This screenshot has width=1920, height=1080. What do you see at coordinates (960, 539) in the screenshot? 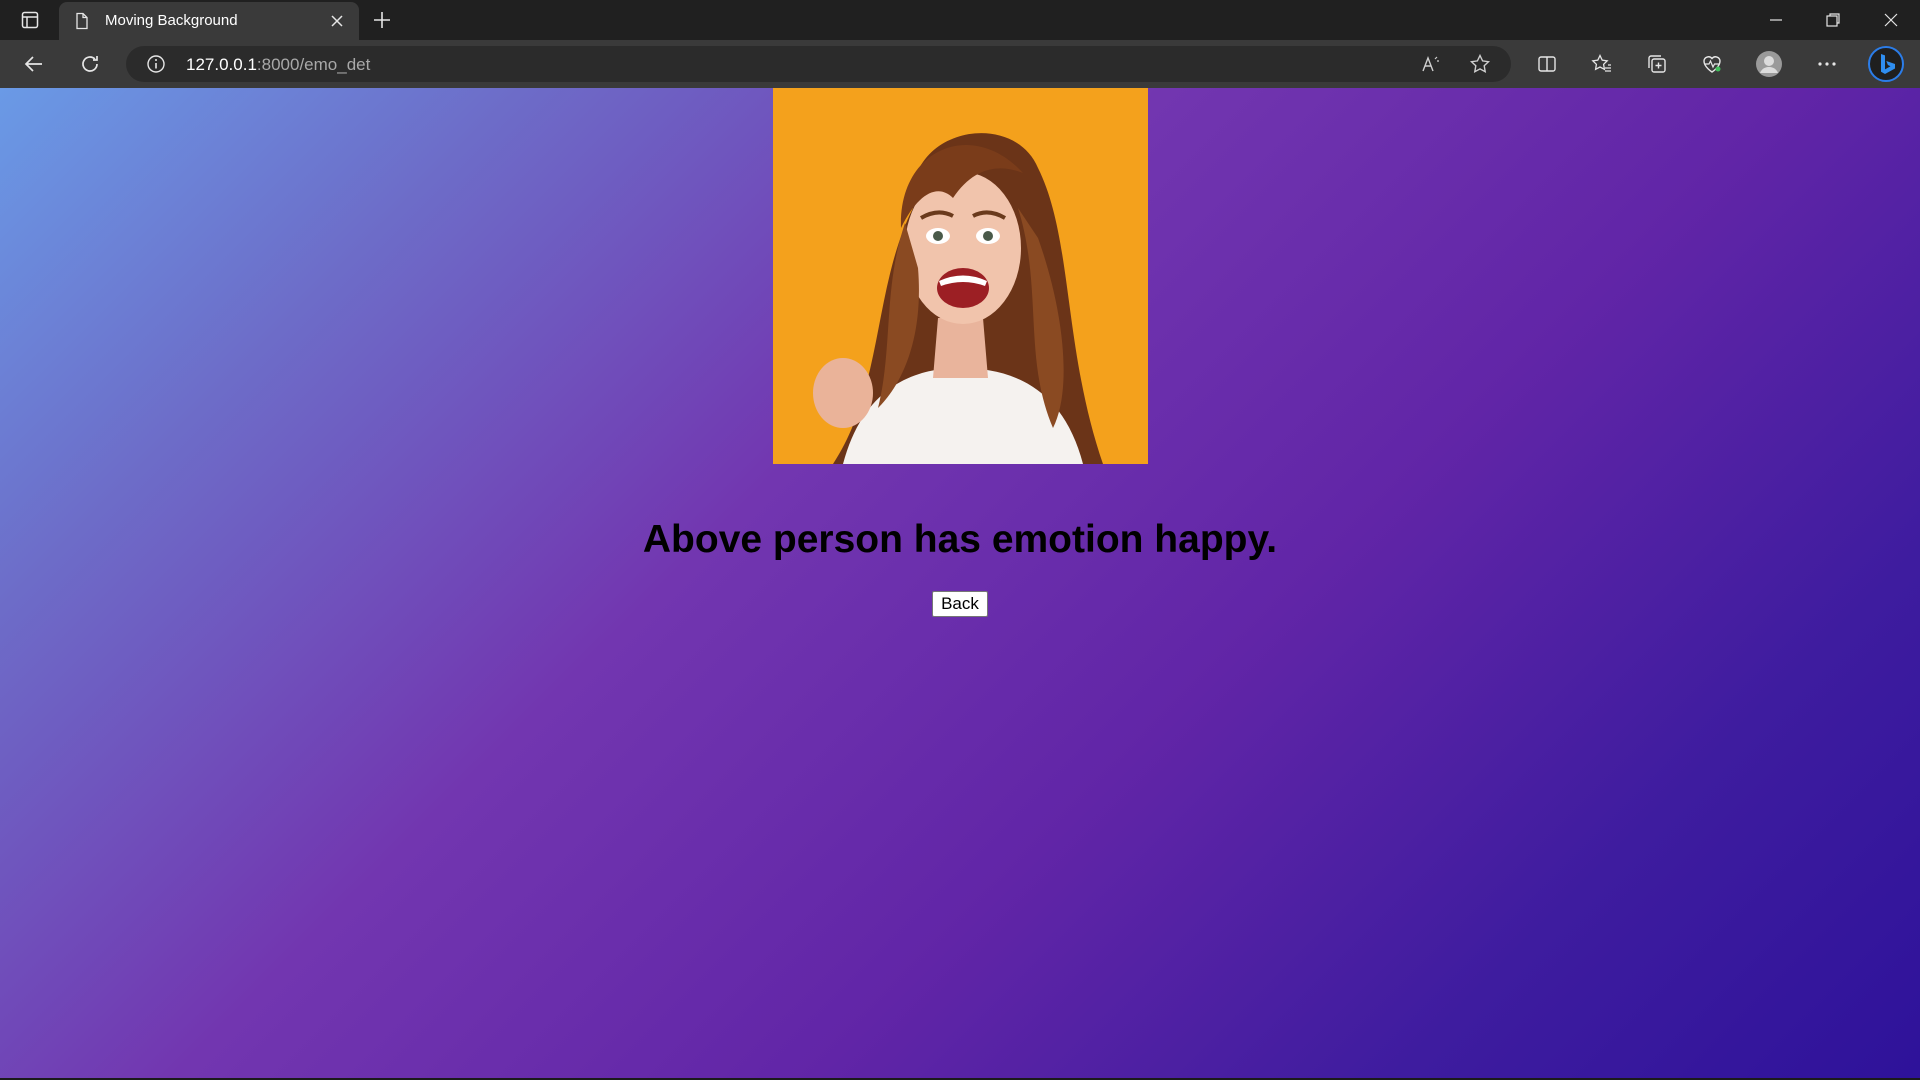
I see `emotion-result-heading: Above person has emotion happy.` at bounding box center [960, 539].